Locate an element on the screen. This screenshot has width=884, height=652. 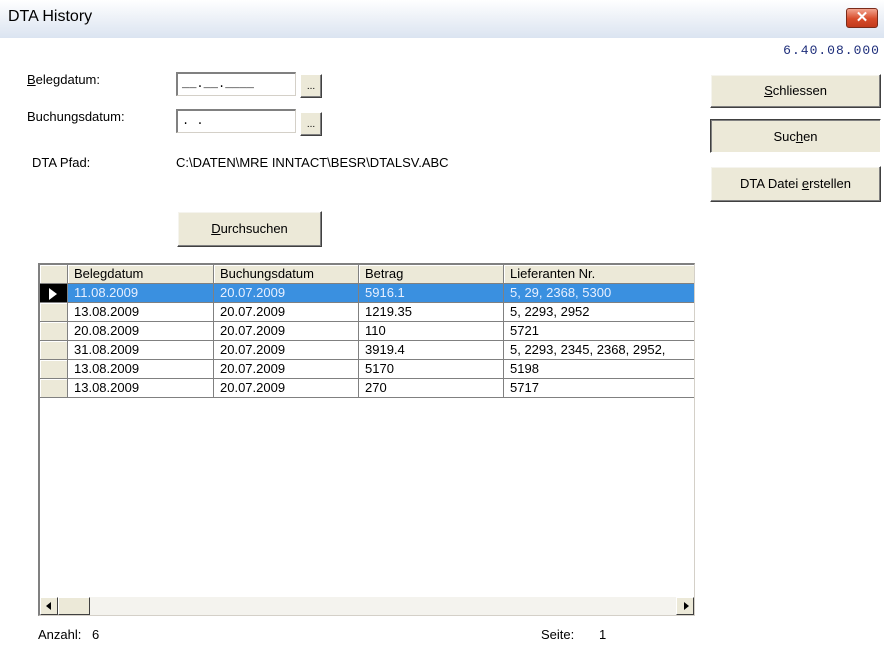
row-selector-current is located at coordinates (54, 293).